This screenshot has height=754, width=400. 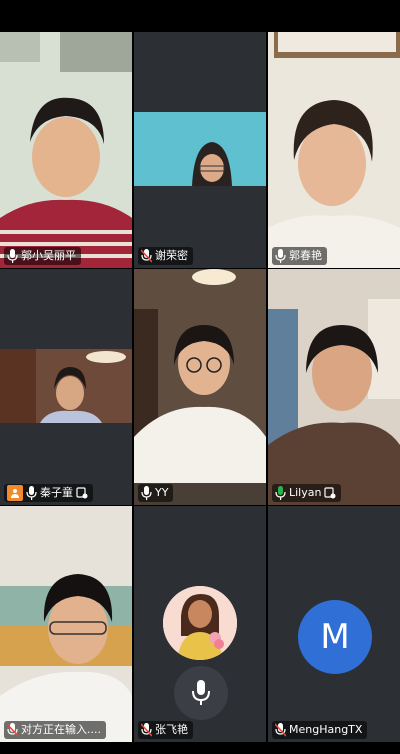 I want to click on participant-tile-5: YY, so click(x=200, y=387).